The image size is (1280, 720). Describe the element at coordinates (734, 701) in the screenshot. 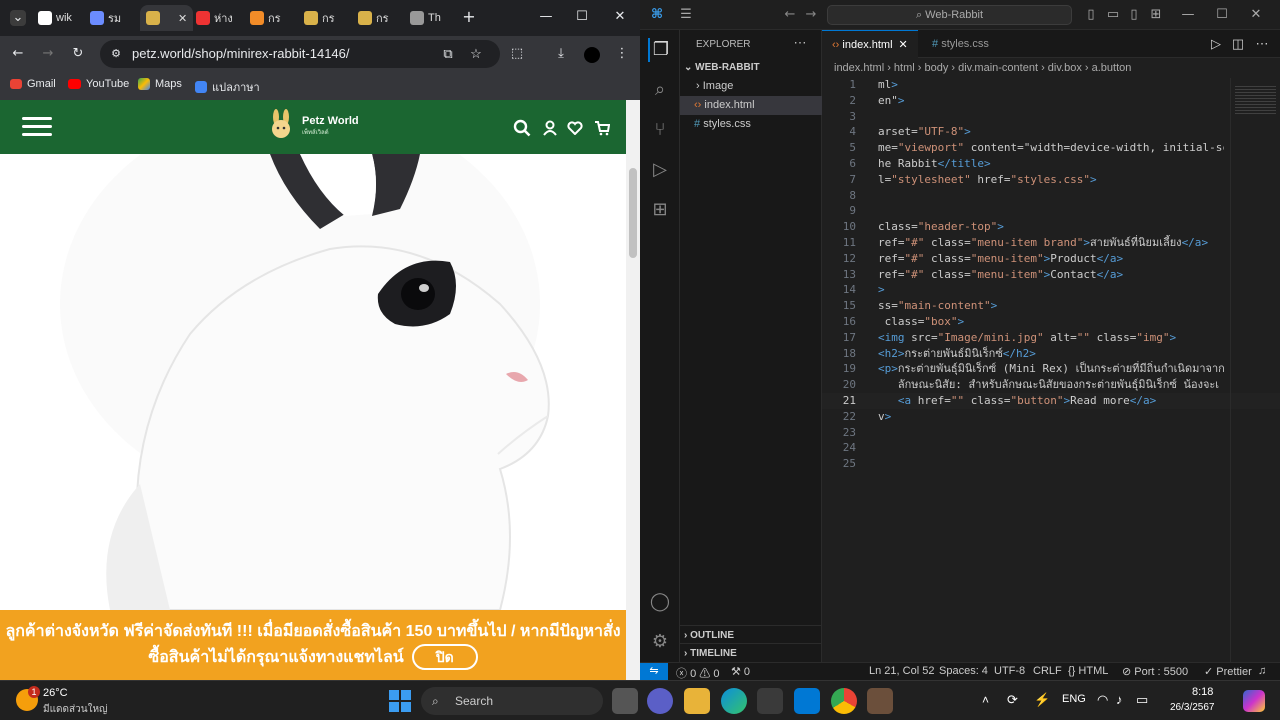

I see `edge-icon` at that location.